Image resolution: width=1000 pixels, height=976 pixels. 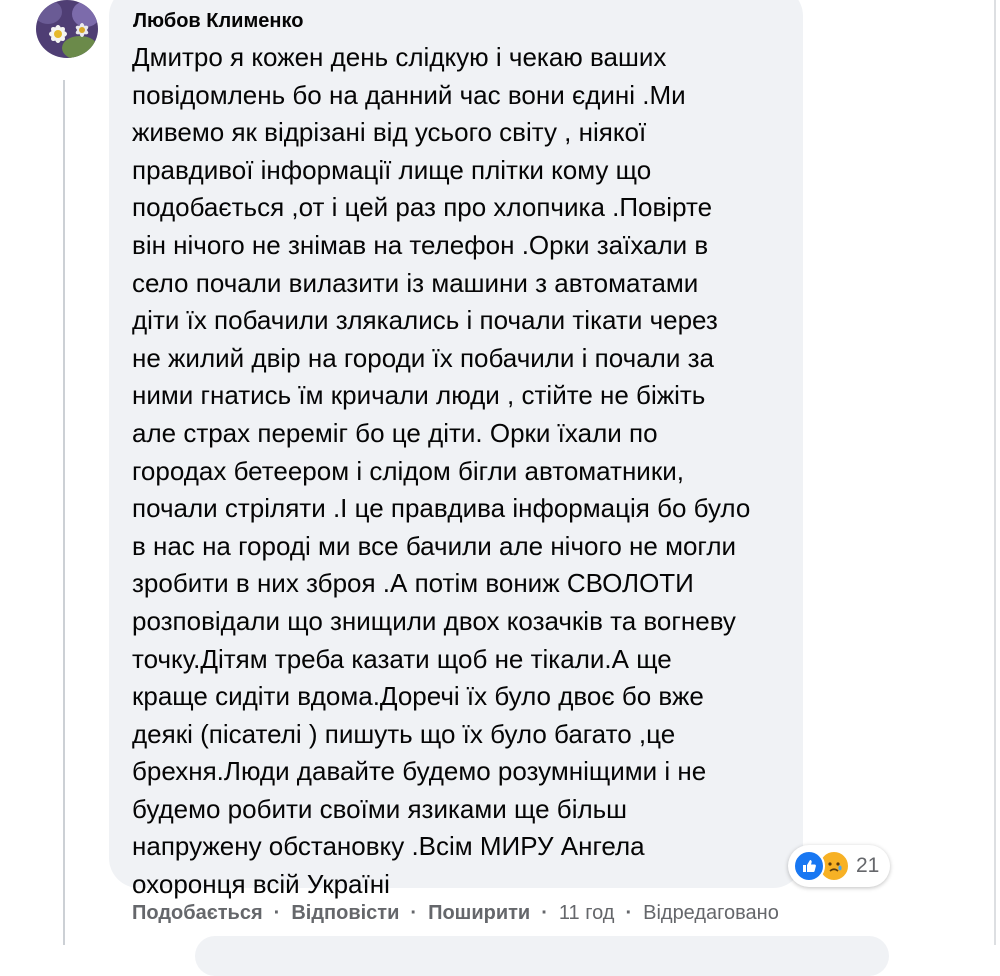 I want to click on like-icon, so click(x=809, y=866).